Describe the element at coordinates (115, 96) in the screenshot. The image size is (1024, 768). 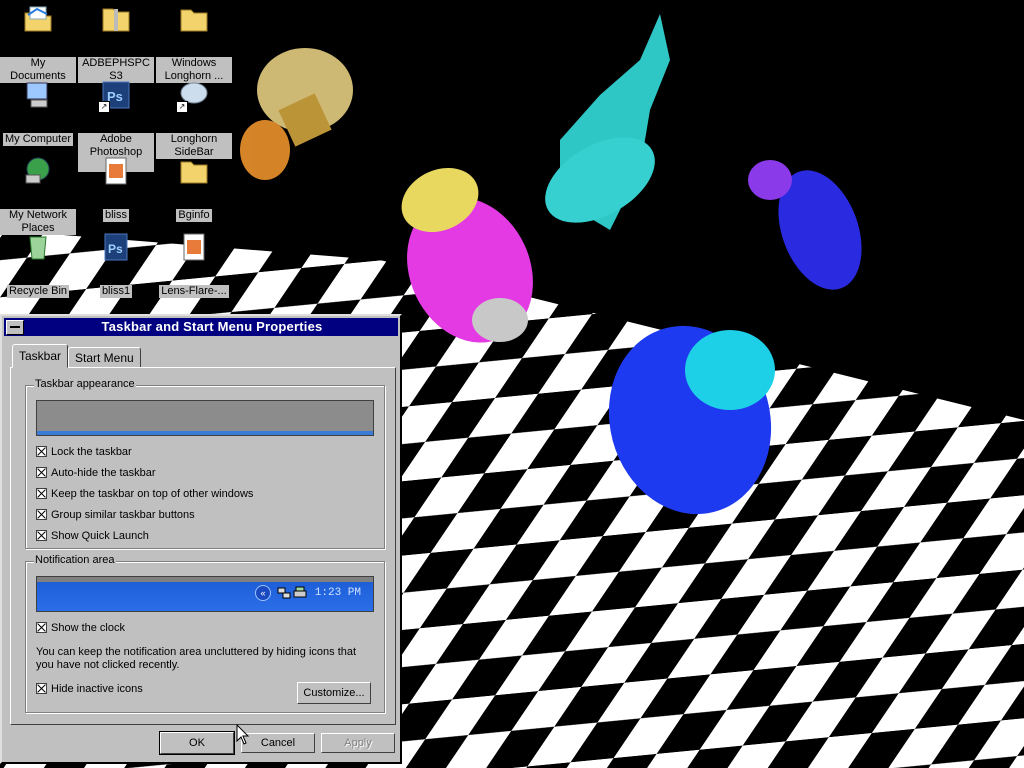
I see `photoshop-icon: Ps ↗` at that location.